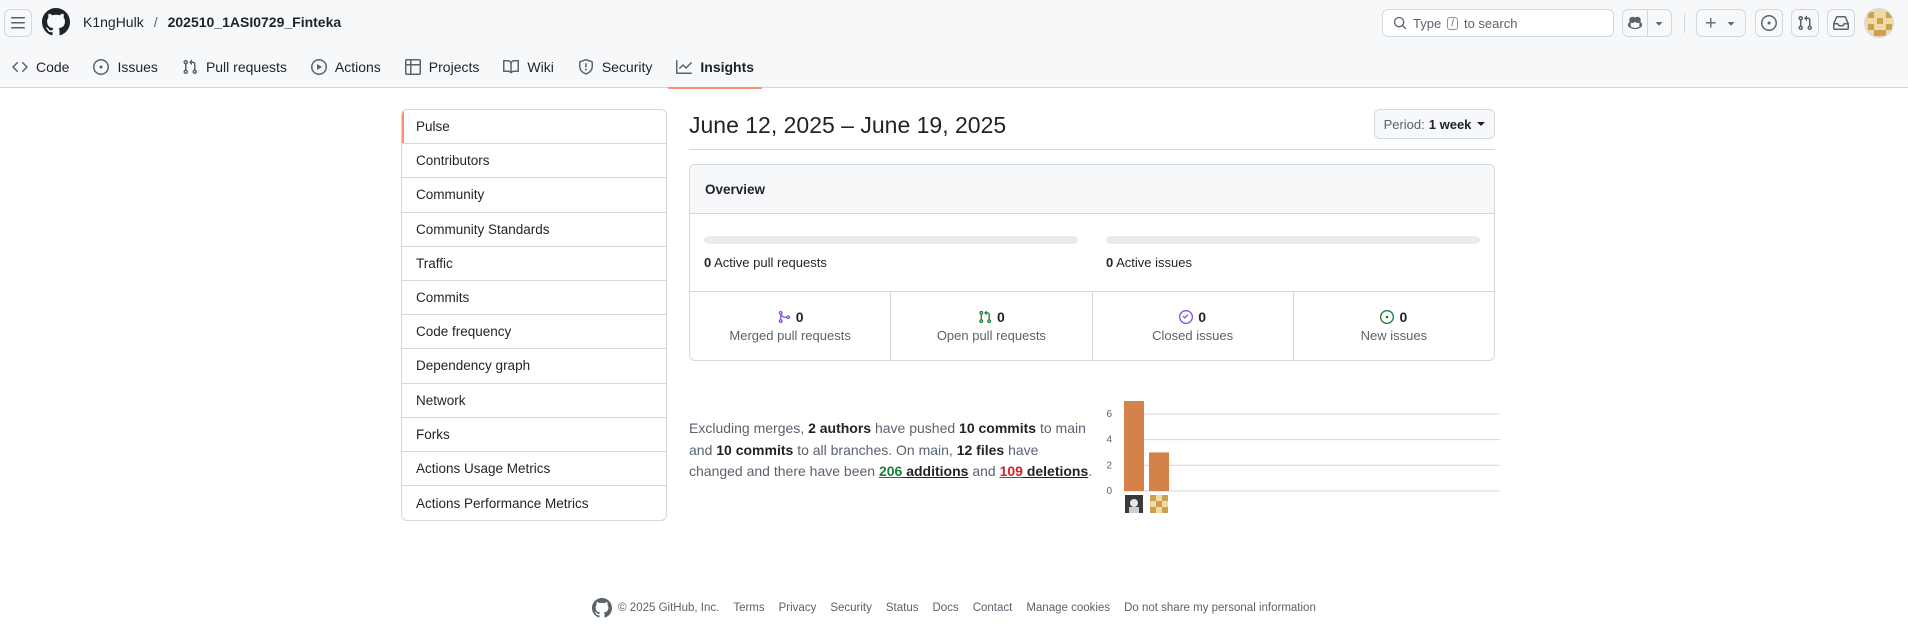 The width and height of the screenshot is (1908, 630). Describe the element at coordinates (1452, 23) in the screenshot. I see `search-shortcut-key: /` at that location.